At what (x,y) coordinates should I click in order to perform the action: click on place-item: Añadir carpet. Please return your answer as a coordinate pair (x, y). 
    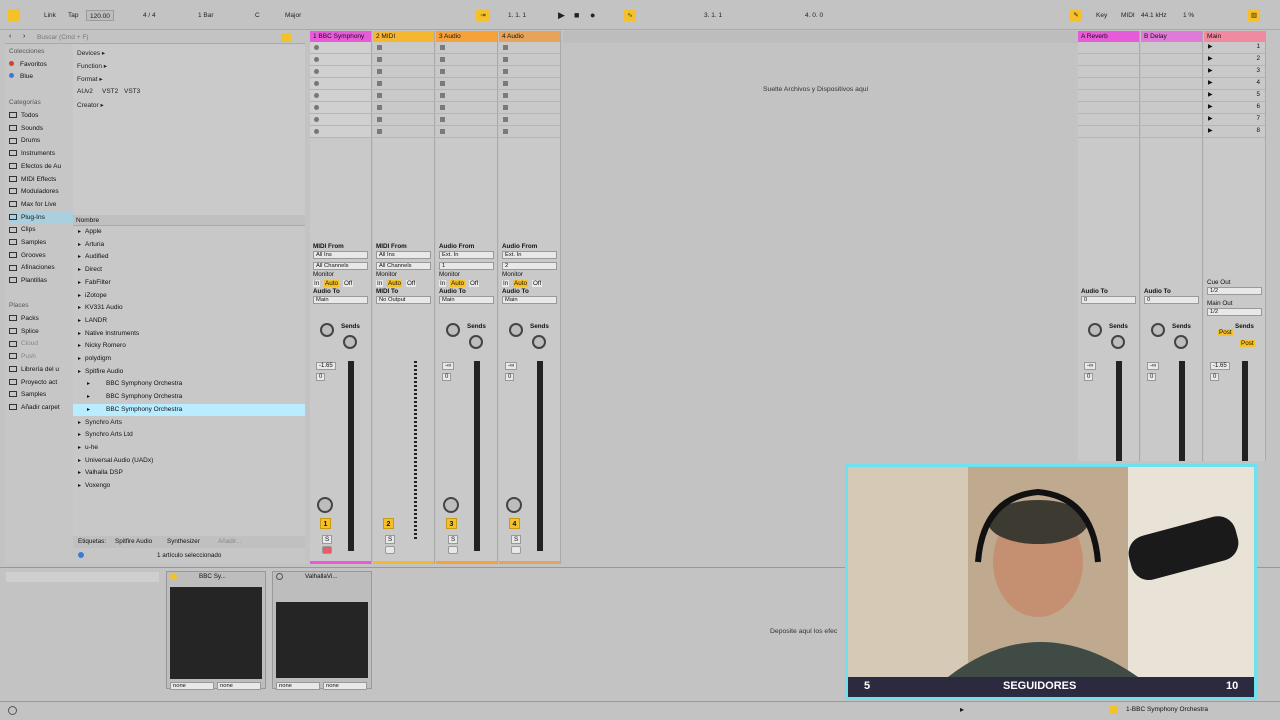
    Looking at the image, I should click on (41, 407).